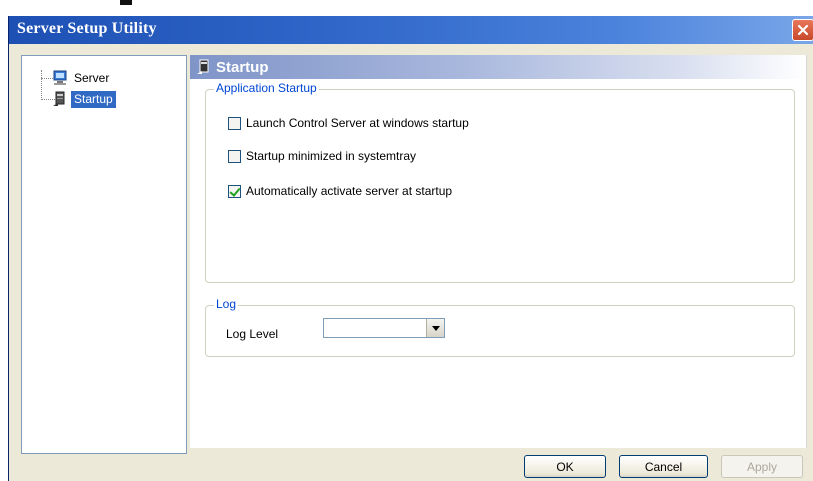 The image size is (813, 481). I want to click on title-bar: Server Setup Utility, so click(411, 30).